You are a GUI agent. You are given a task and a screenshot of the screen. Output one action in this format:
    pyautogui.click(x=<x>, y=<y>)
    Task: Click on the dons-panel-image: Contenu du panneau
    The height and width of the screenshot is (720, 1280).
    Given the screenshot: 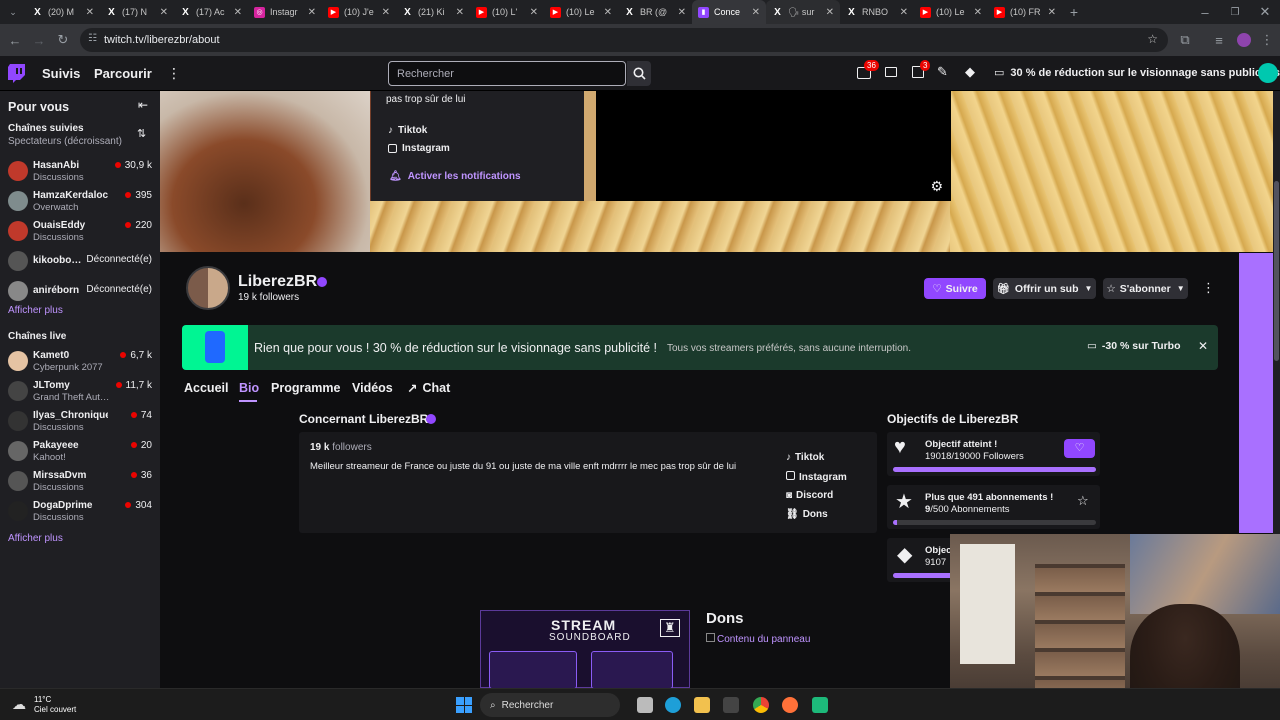 What is the action you would take?
    pyautogui.click(x=758, y=639)
    